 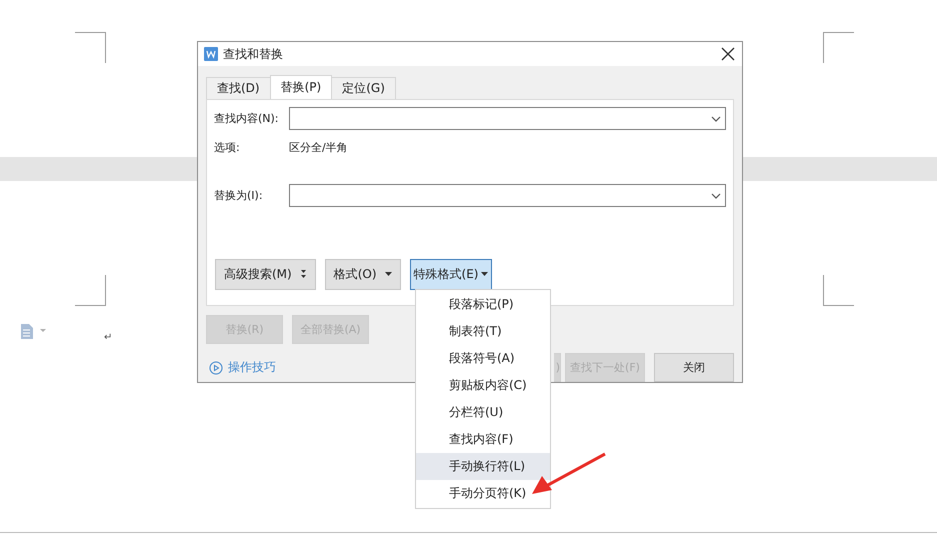 I want to click on tab: 查找(D), so click(x=238, y=88).